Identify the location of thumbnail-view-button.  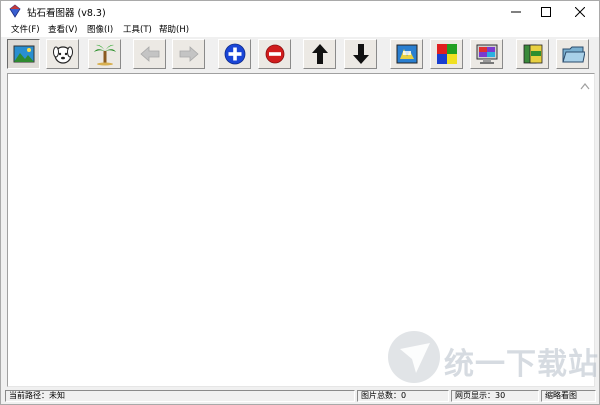
(23, 54).